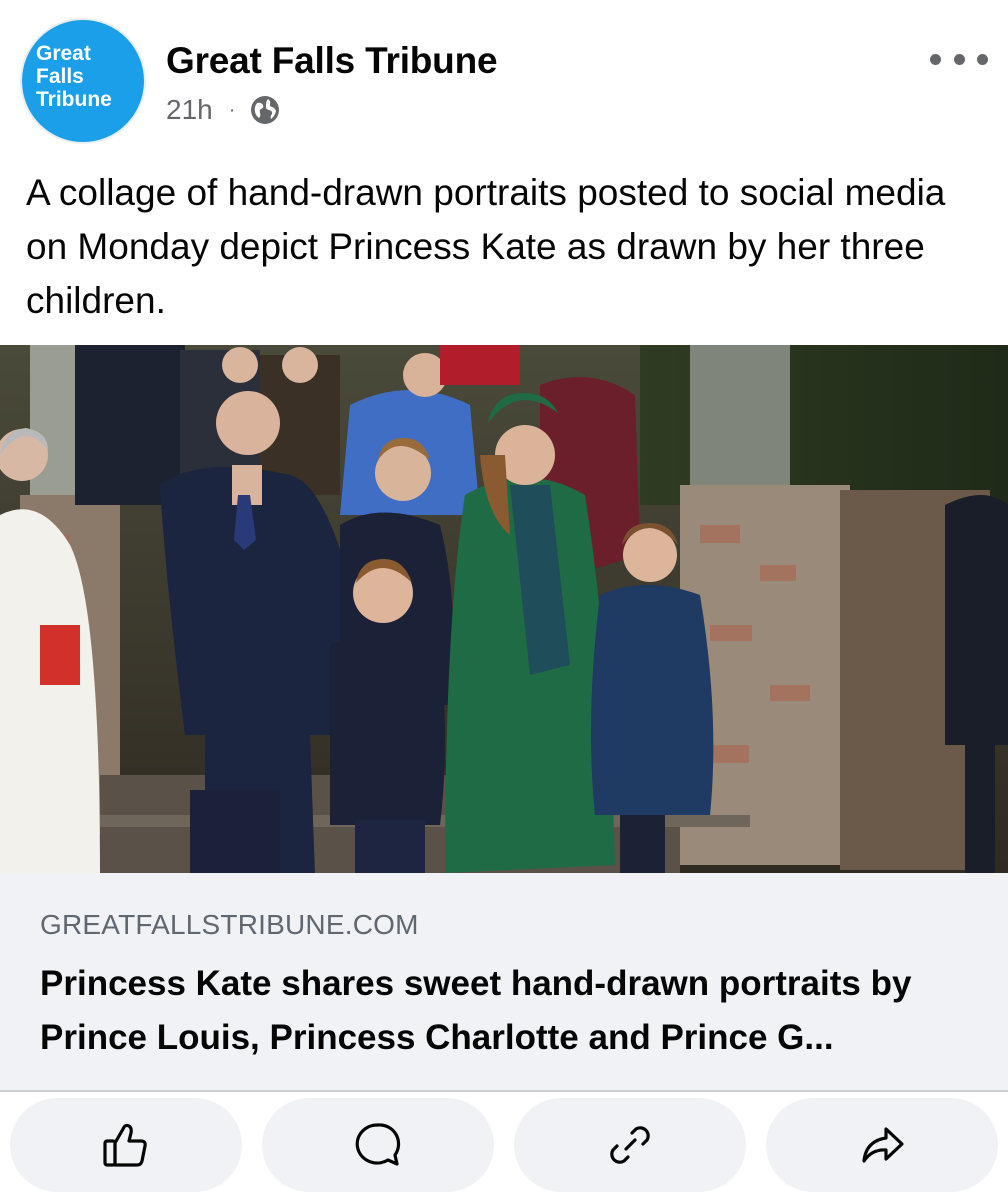 This screenshot has height=1200, width=1008. I want to click on post-meta: 21h ·, so click(223, 110).